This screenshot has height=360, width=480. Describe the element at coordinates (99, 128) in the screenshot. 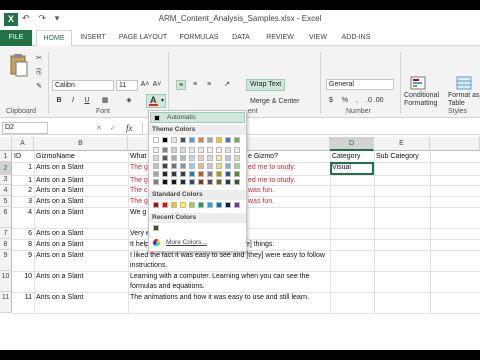

I see `cancel-icon: ✕` at that location.